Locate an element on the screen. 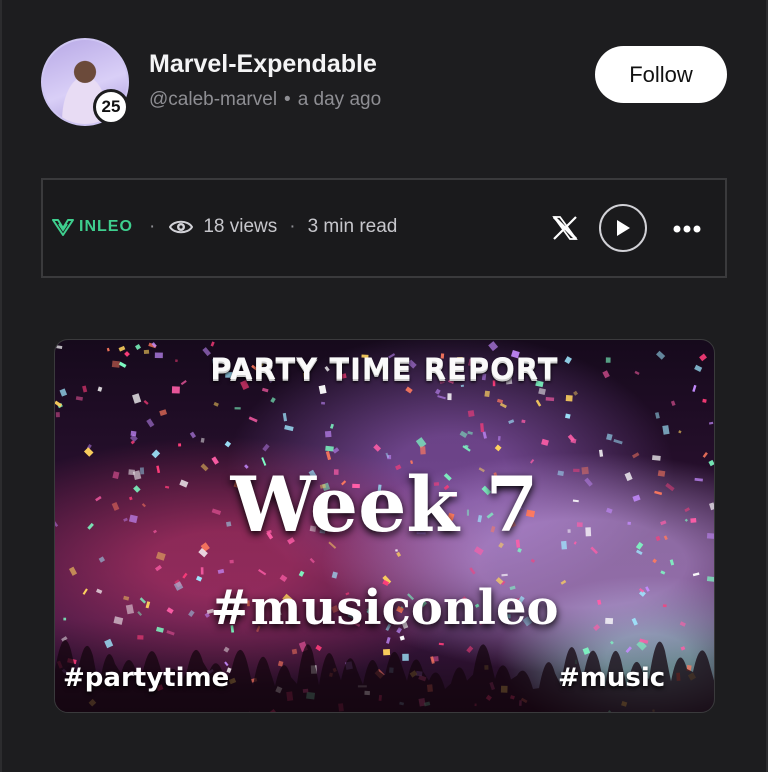 The width and height of the screenshot is (768, 772). play-button is located at coordinates (623, 228).